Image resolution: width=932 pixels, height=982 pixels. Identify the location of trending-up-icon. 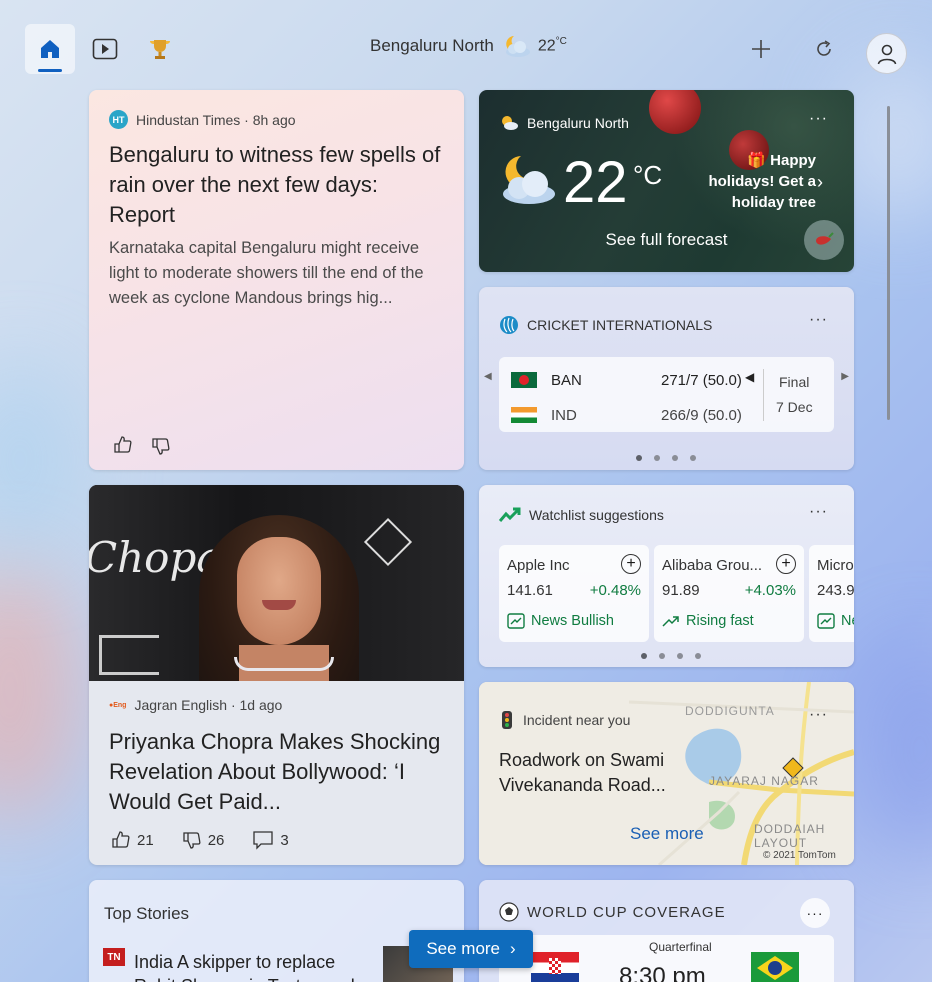
(670, 621).